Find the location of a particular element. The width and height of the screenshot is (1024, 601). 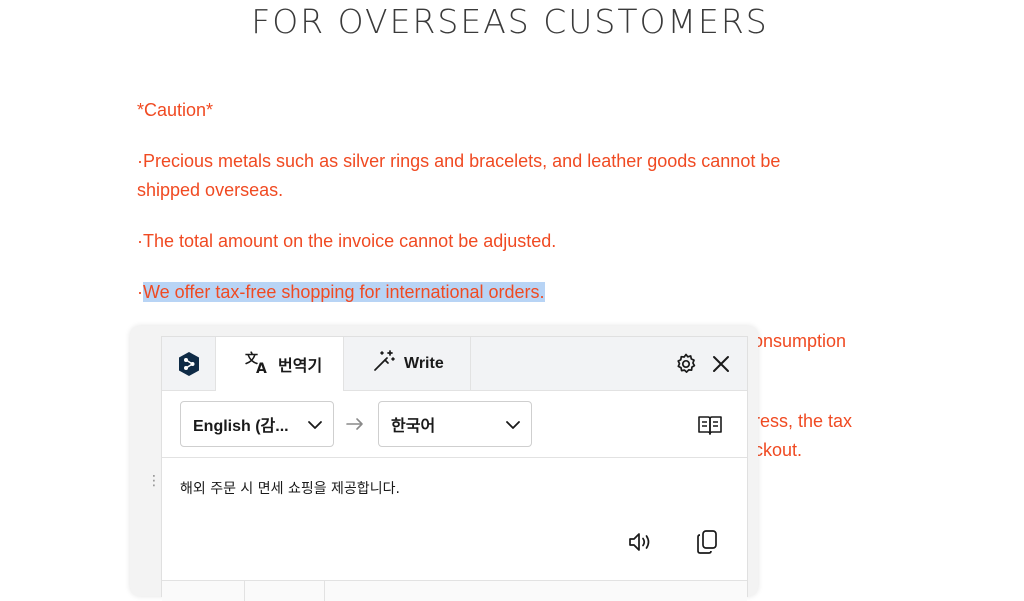

target-language-select: 한국어 is located at coordinates (455, 424).